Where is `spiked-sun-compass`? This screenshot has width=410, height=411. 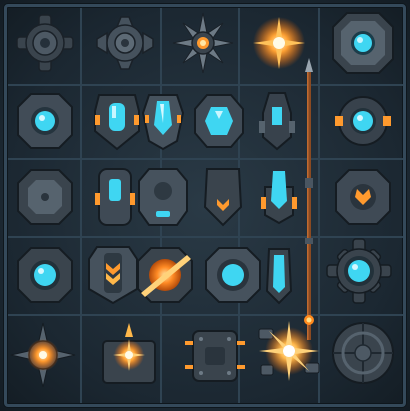
spiked-sun-compass is located at coordinates (43, 355).